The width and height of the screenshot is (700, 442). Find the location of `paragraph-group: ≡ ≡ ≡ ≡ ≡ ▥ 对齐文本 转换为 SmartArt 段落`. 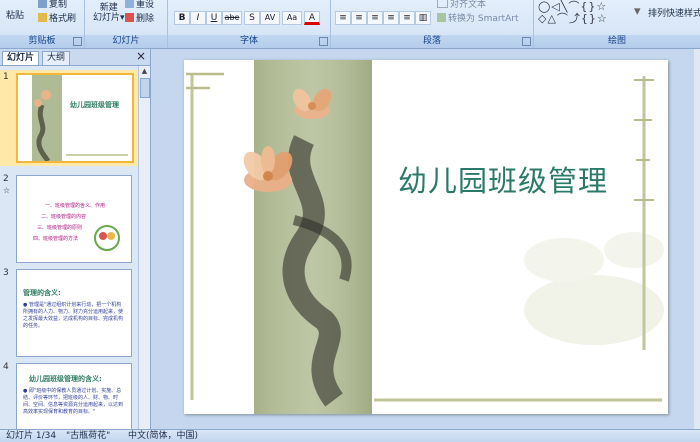

paragraph-group: ≡ ≡ ≡ ≡ ≡ ▥ 对齐文本 转换为 SmartArt 段落 is located at coordinates (432, 24).